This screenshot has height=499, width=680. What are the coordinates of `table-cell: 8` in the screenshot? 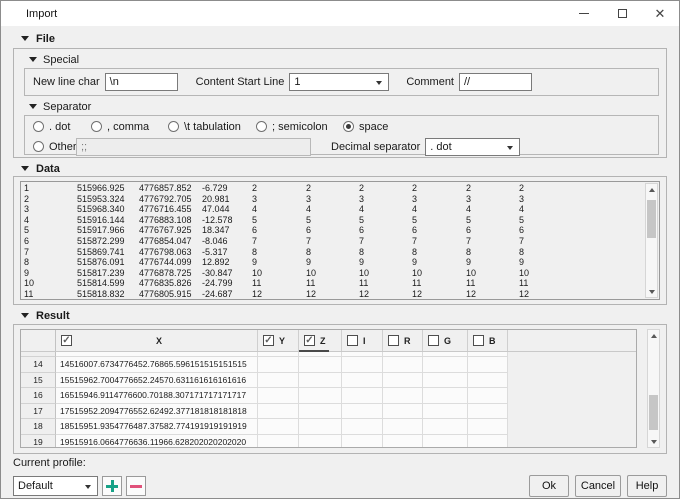 It's located at (362, 251).